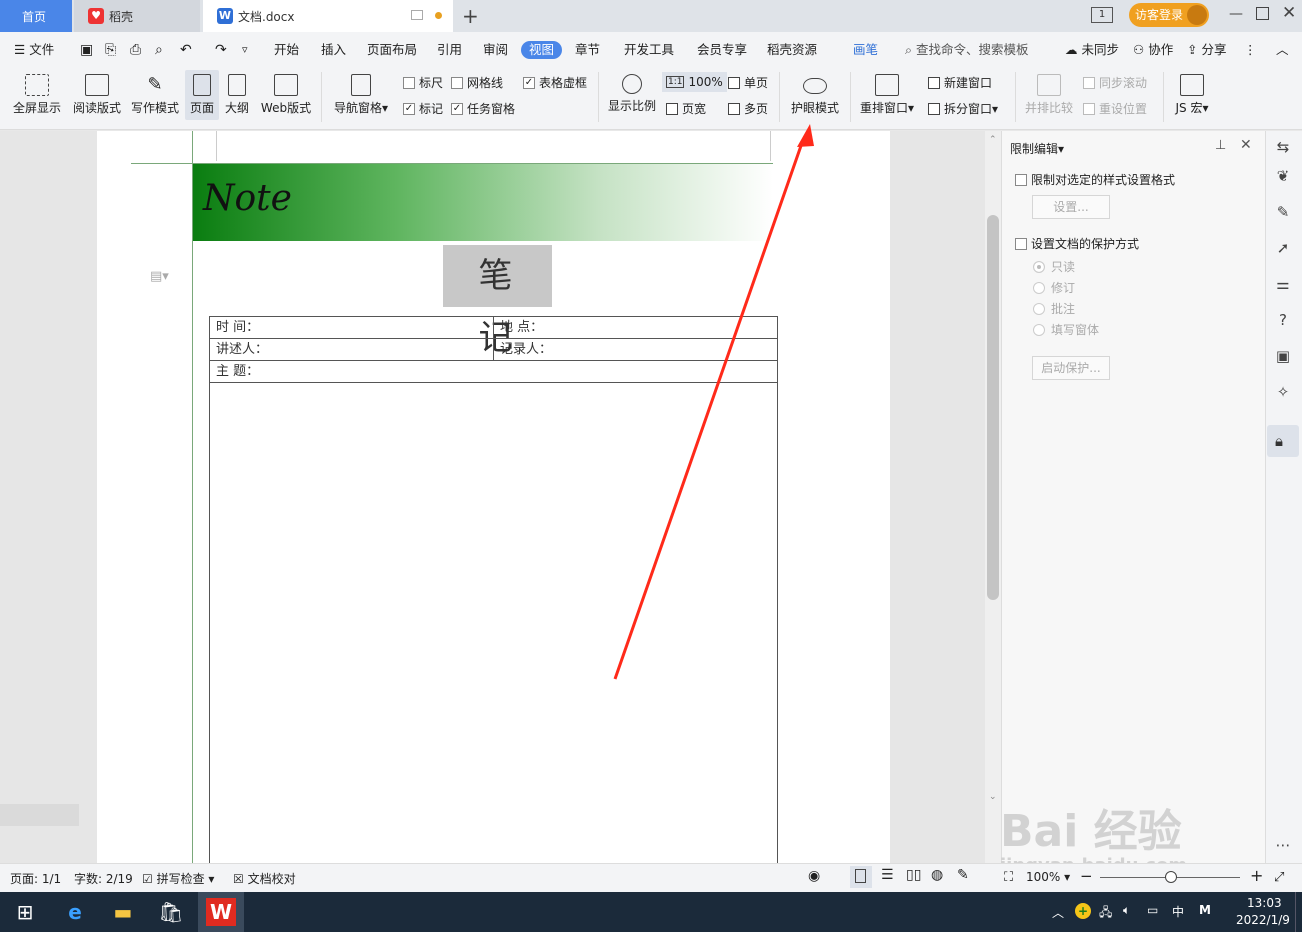 The image size is (1302, 932). What do you see at coordinates (417, 15) in the screenshot?
I see `monitor-icon` at bounding box center [417, 15].